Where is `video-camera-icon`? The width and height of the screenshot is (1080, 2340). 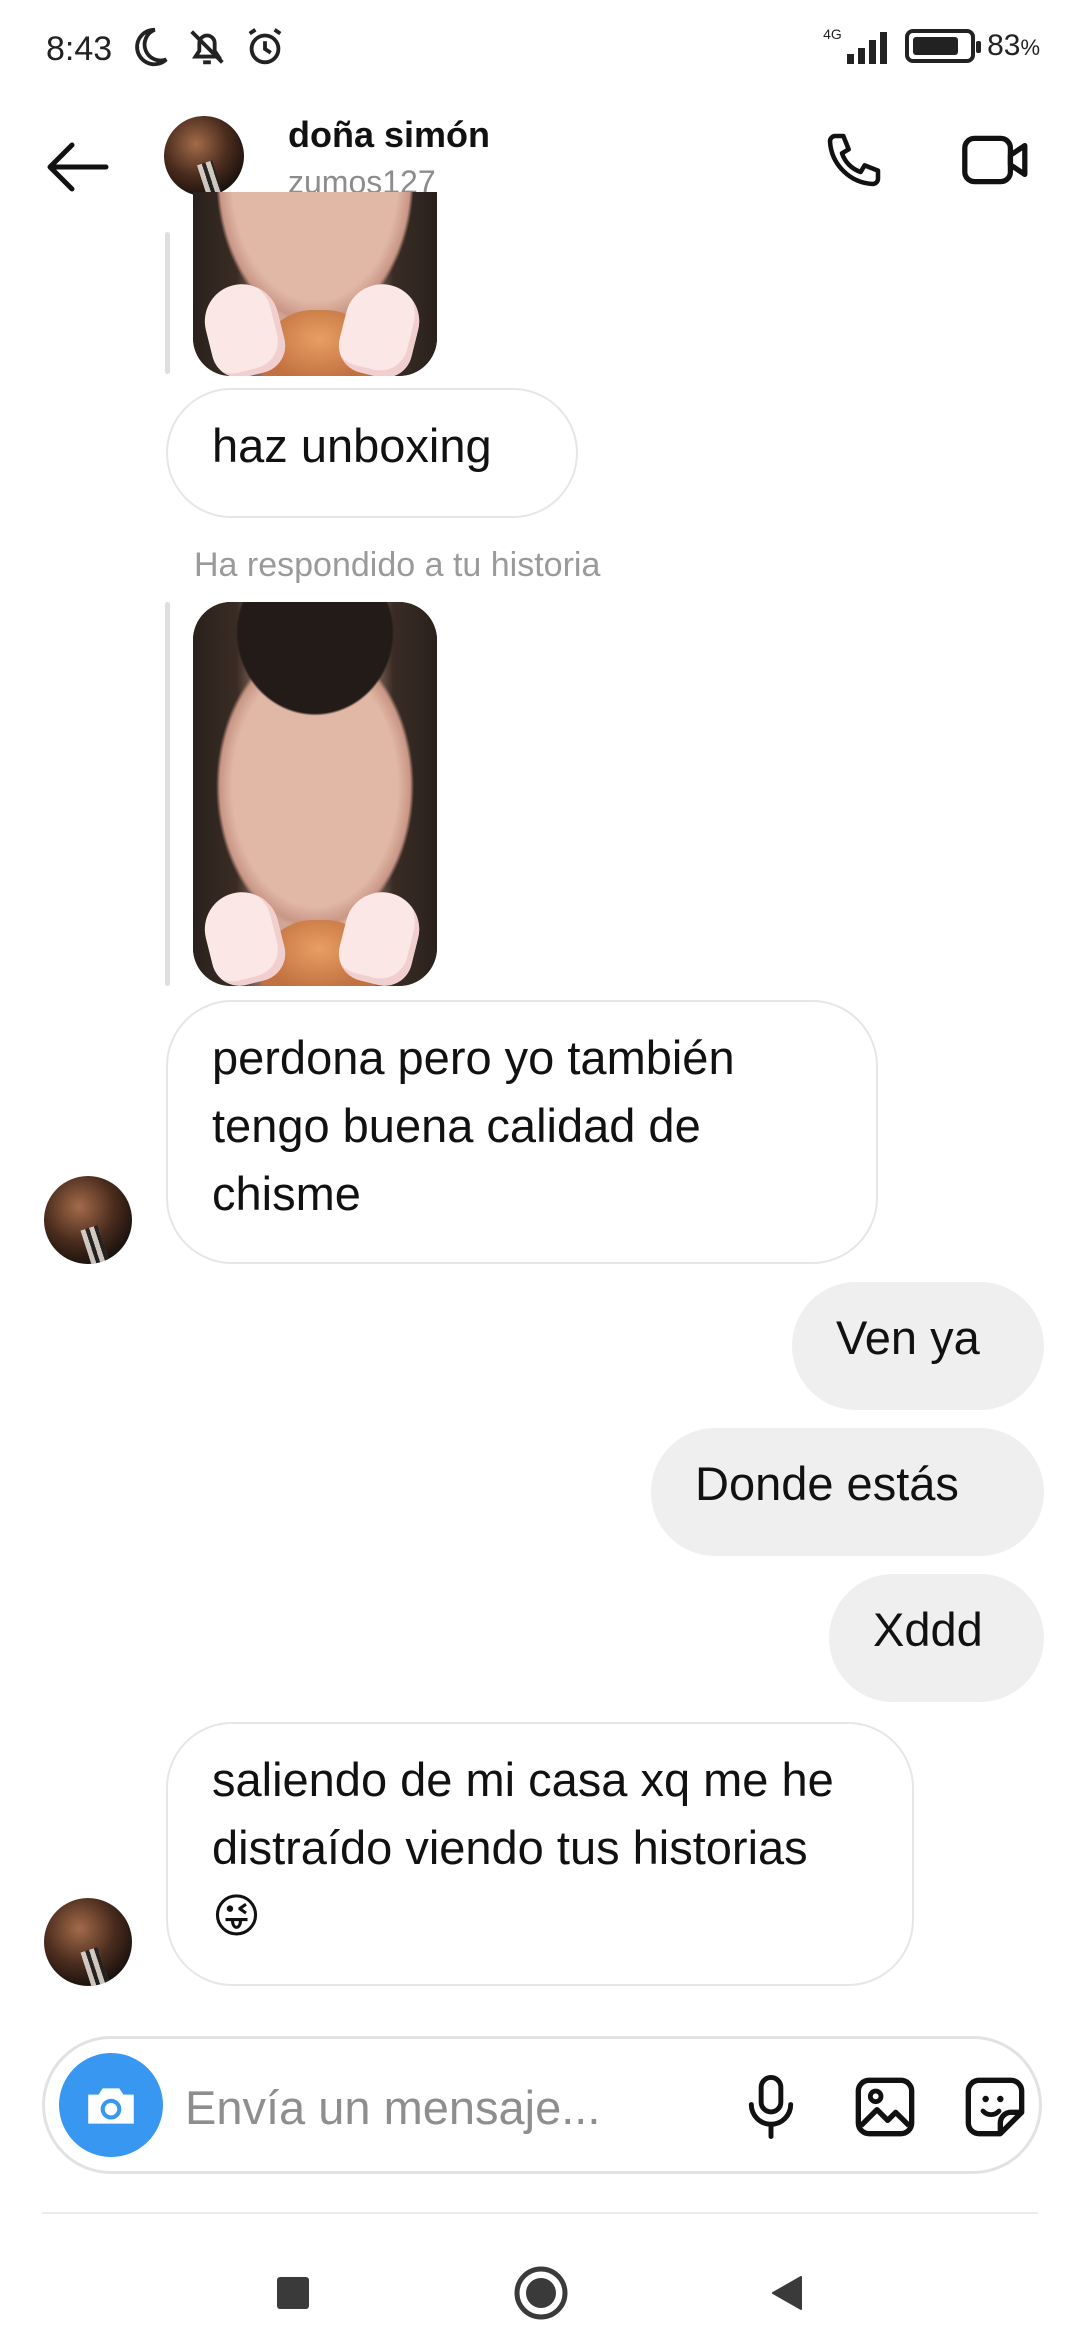 video-camera-icon is located at coordinates (995, 160).